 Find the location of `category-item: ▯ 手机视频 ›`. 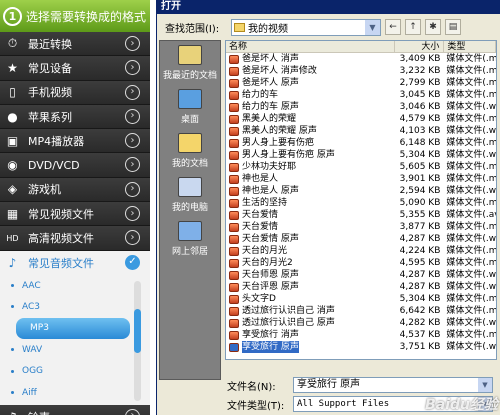

category-item: ▯ 手机视频 › is located at coordinates (75, 92).